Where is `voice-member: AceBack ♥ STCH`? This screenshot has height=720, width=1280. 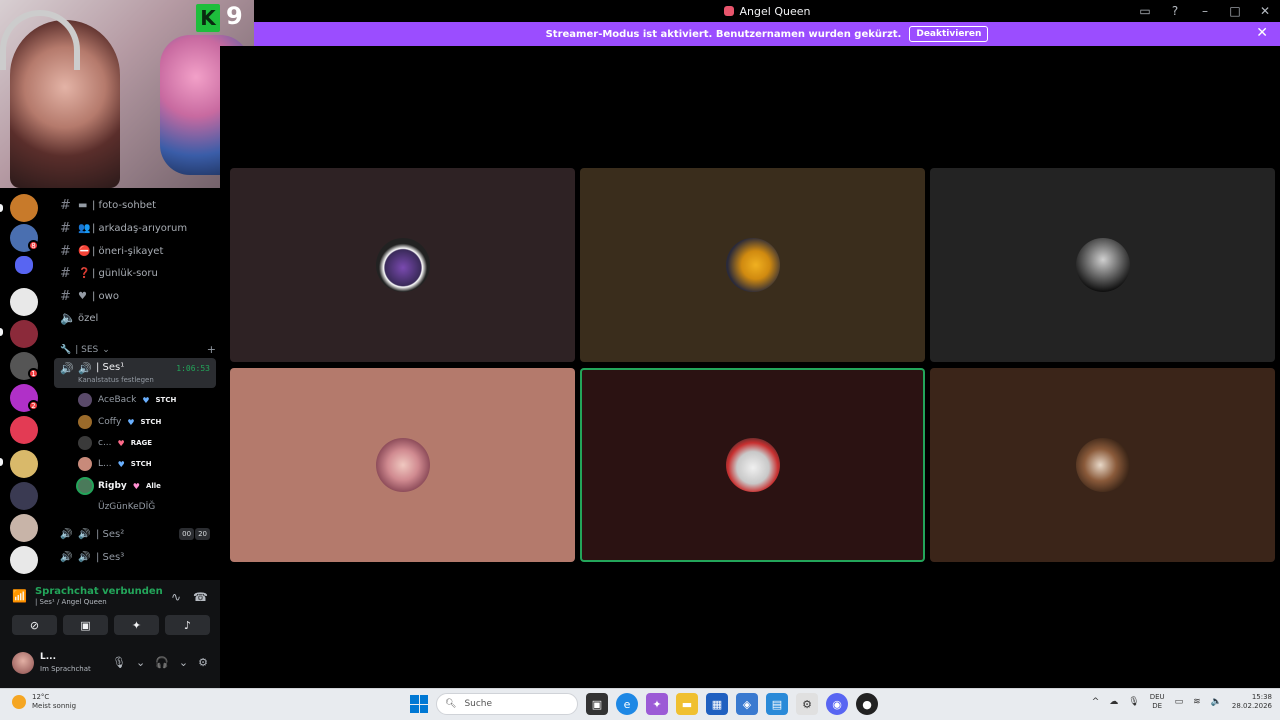 voice-member: AceBack ♥ STCH is located at coordinates (127, 400).